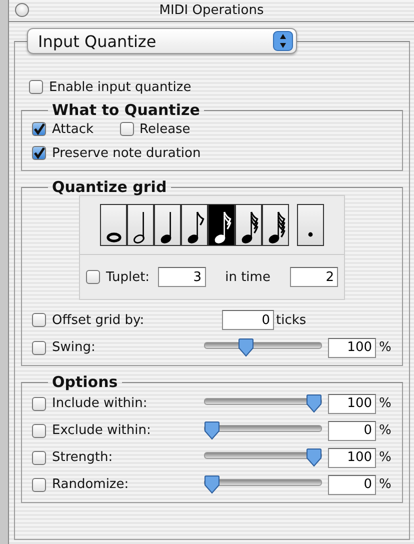 The image size is (414, 544). What do you see at coordinates (248, 320) in the screenshot?
I see `offset-field: 0` at bounding box center [248, 320].